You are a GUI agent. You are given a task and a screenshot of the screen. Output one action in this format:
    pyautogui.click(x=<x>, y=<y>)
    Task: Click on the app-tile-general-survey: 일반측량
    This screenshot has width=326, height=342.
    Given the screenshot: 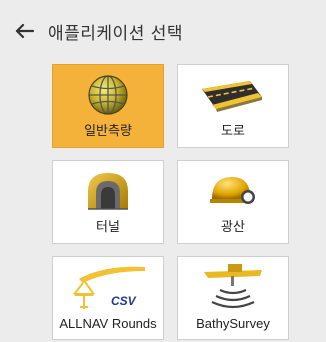 What is the action you would take?
    pyautogui.click(x=108, y=106)
    